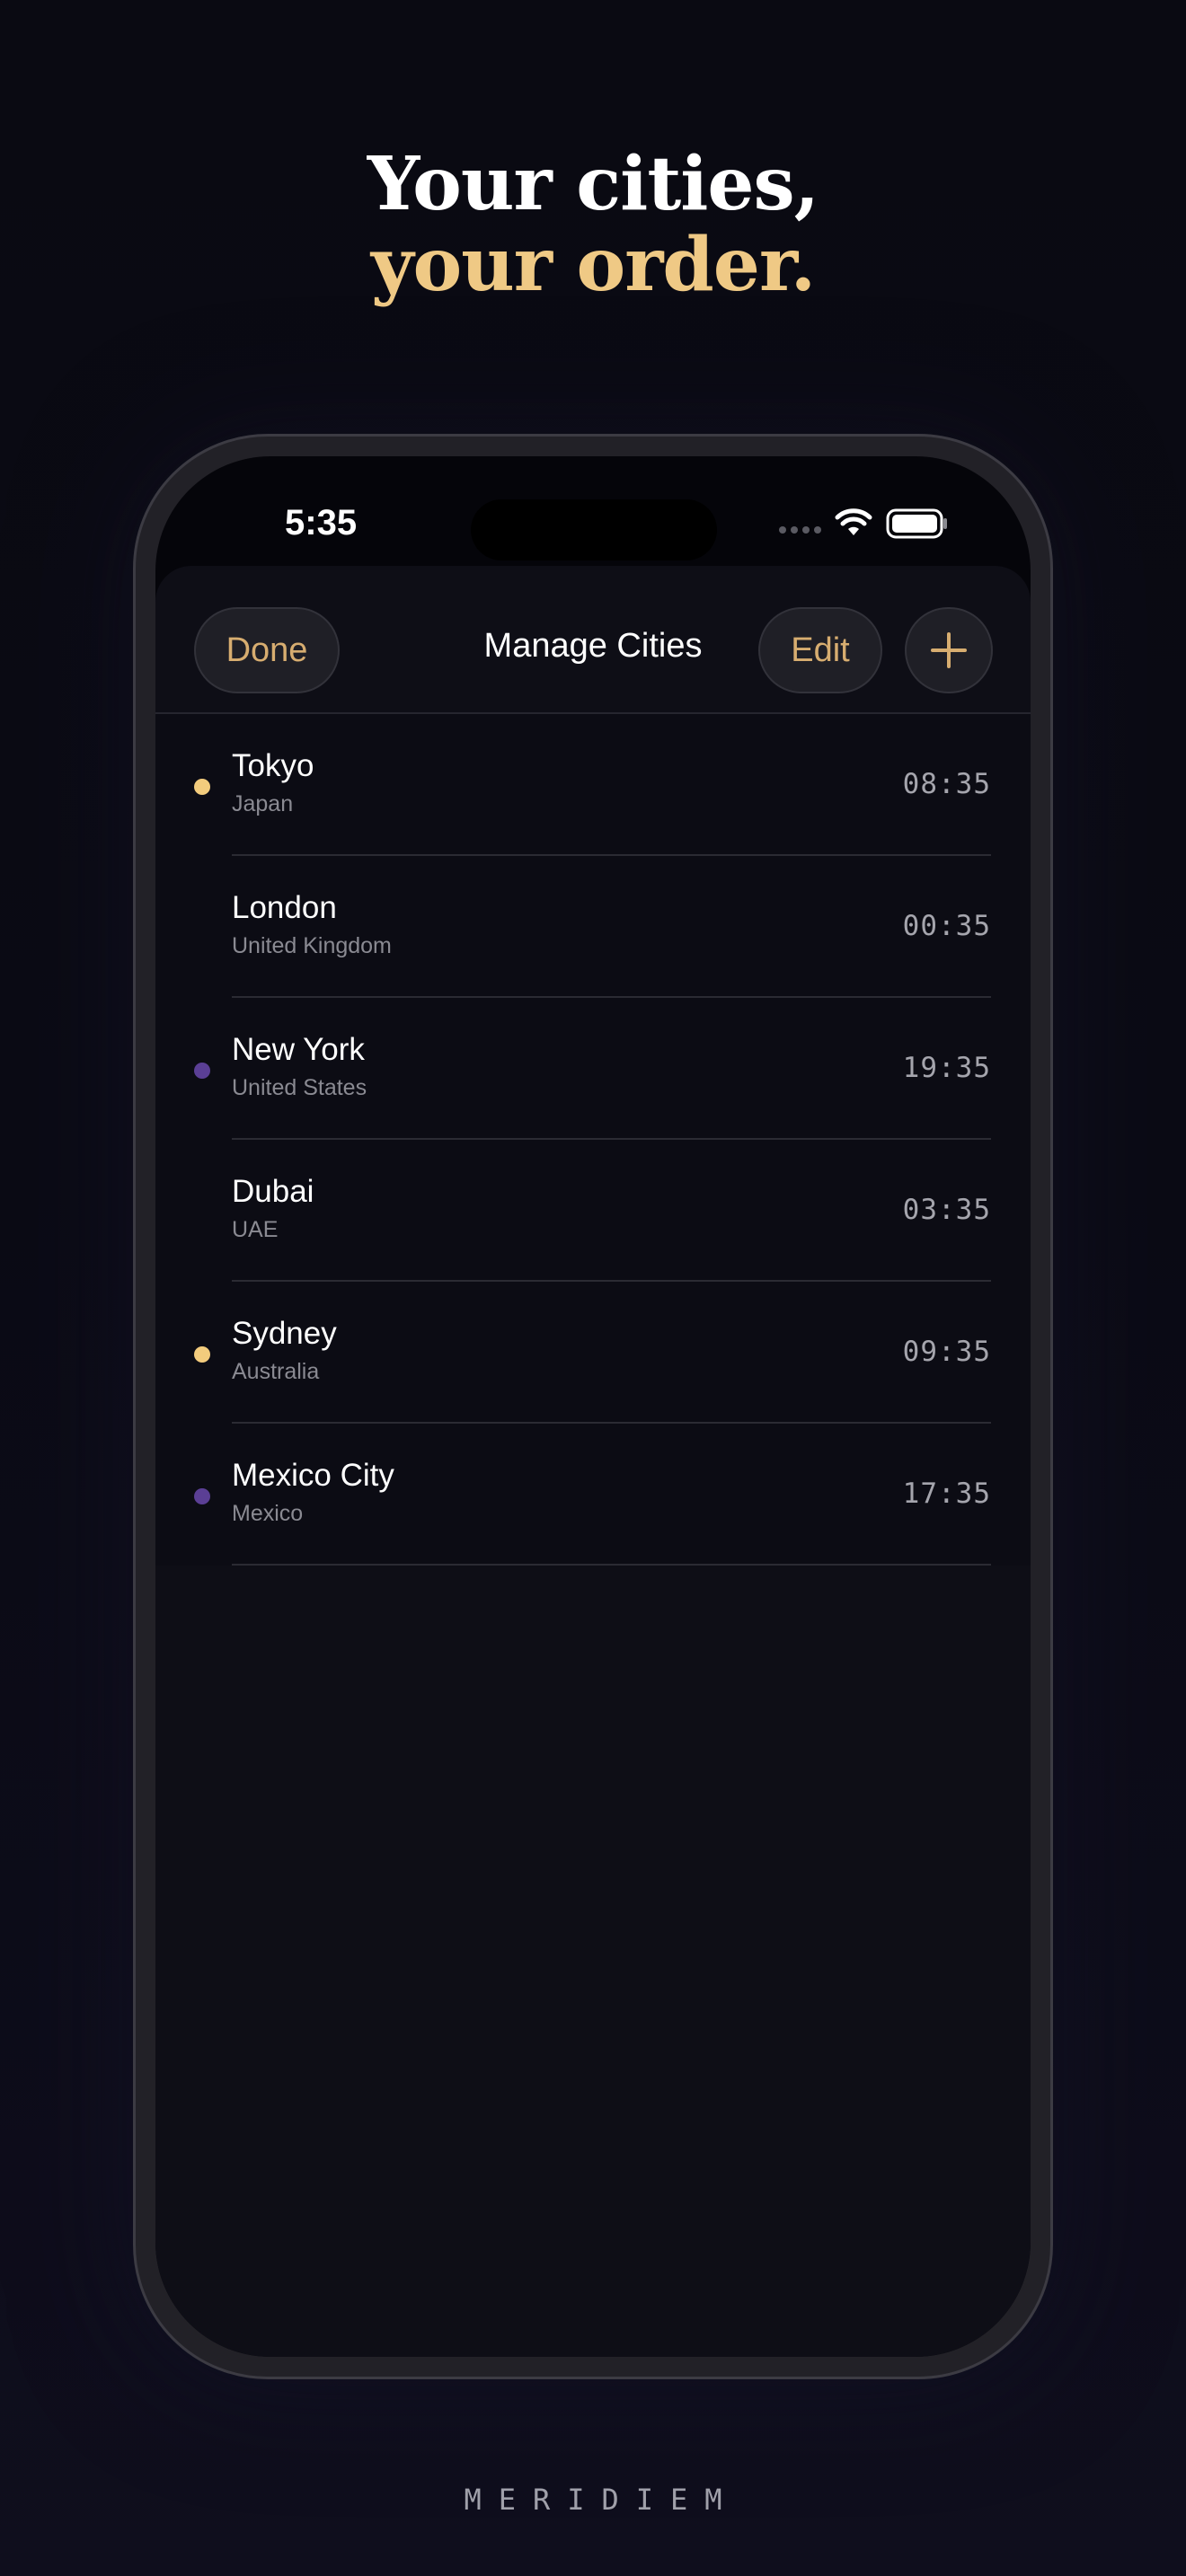  I want to click on signal-icon, so click(800, 530).